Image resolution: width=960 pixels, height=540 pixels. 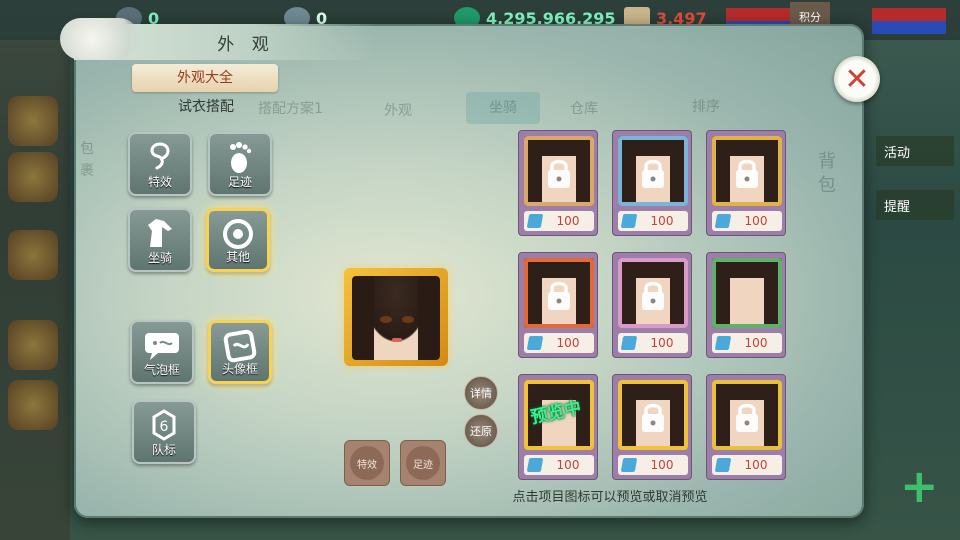 I want to click on category-team-emblem: 6 队标, so click(x=164, y=432).